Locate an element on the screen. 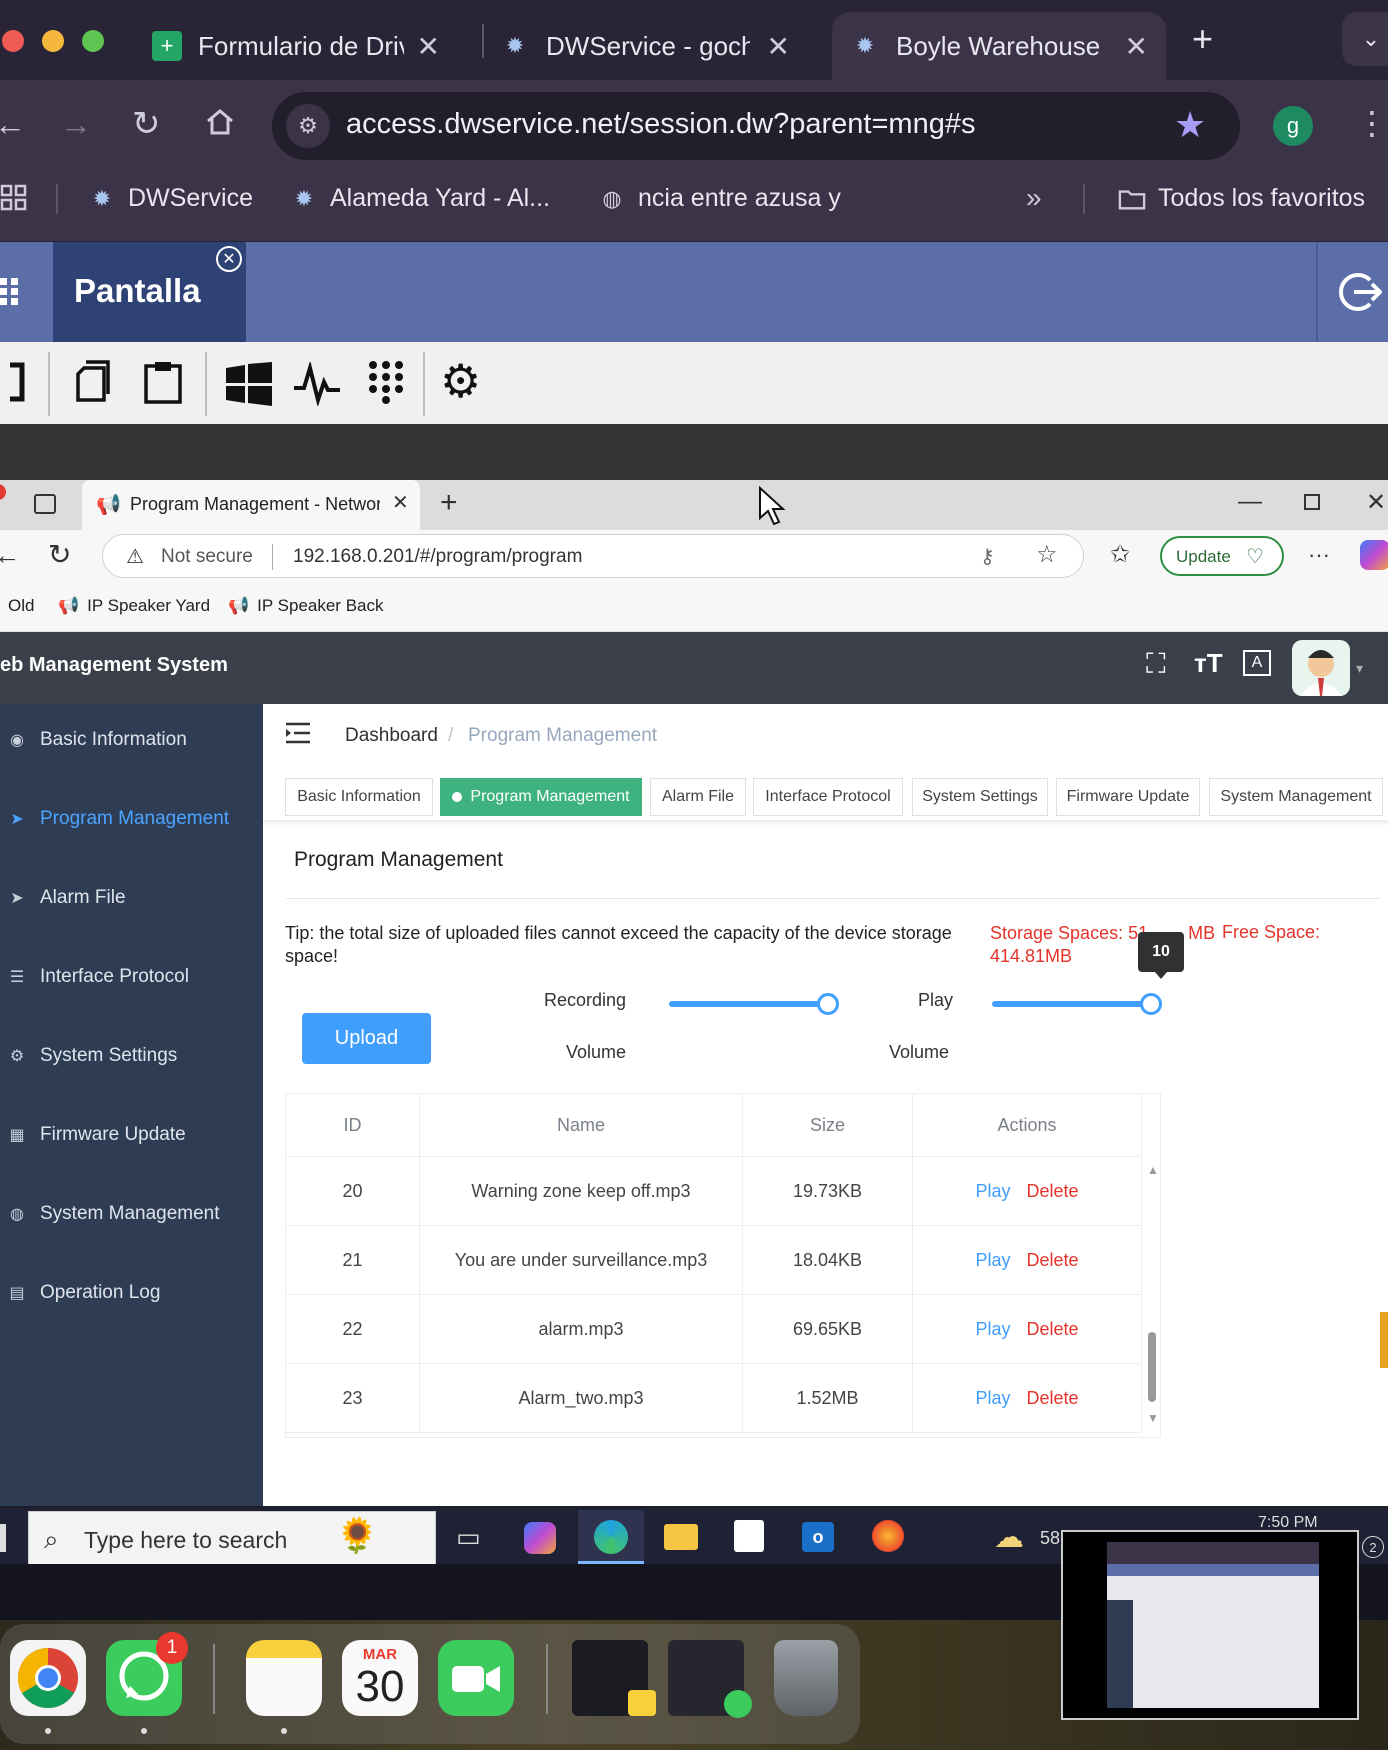 The height and width of the screenshot is (1750, 1388). start-edge is located at coordinates (3, 1538).